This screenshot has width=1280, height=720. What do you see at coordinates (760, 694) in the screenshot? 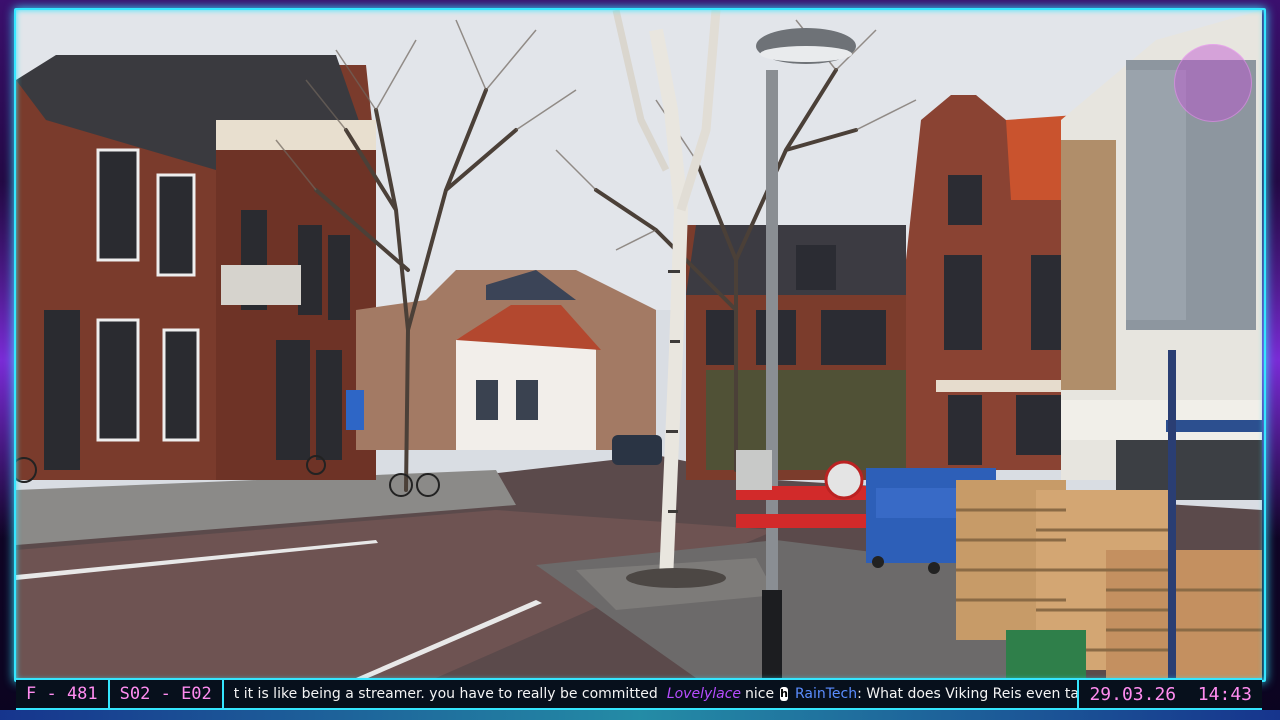
I see `chat-message-text: nice` at bounding box center [760, 694].